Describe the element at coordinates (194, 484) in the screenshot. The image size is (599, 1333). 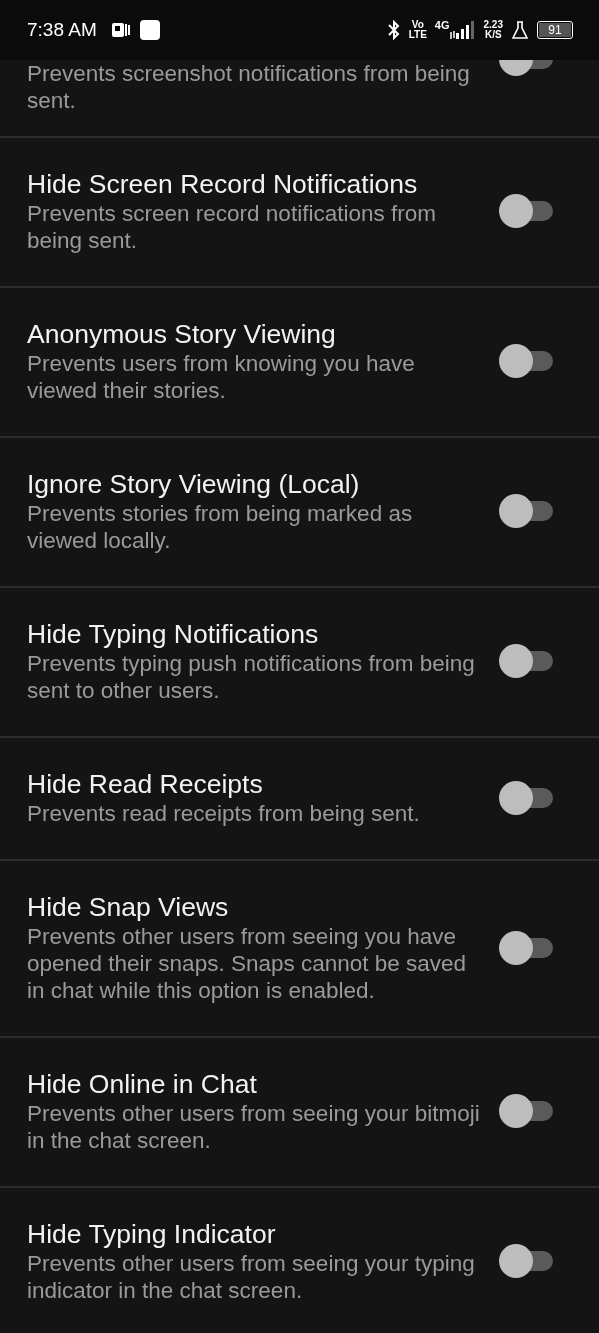
I see `setting-title: Ignore Story Viewing (Local)` at that location.